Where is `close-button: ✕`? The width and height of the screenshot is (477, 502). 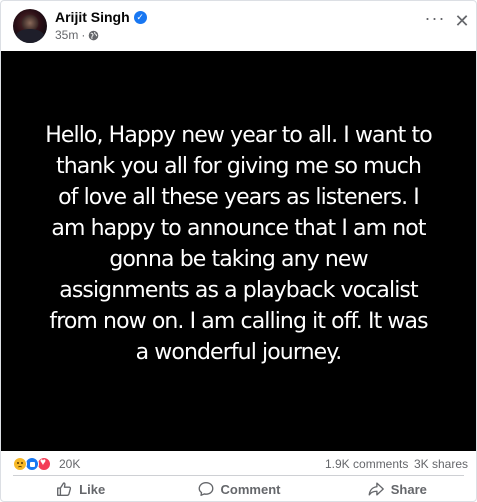 close-button: ✕ is located at coordinates (462, 21).